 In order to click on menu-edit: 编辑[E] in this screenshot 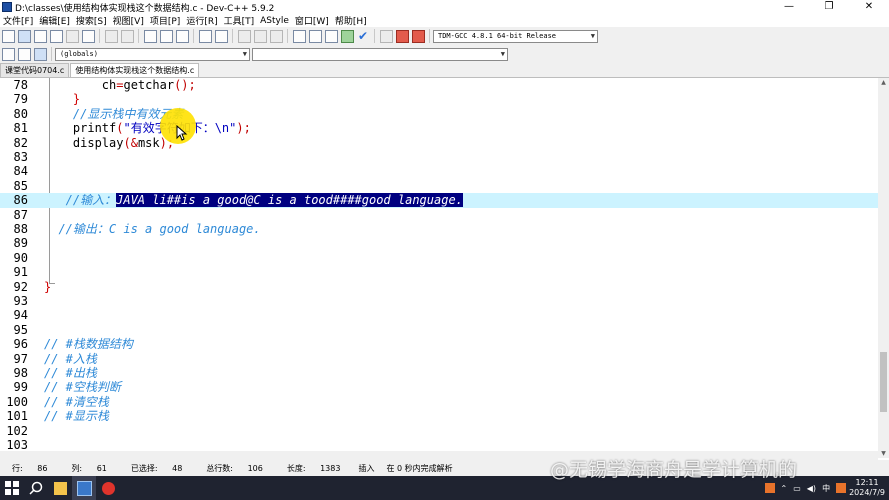, I will do `click(54, 20)`.